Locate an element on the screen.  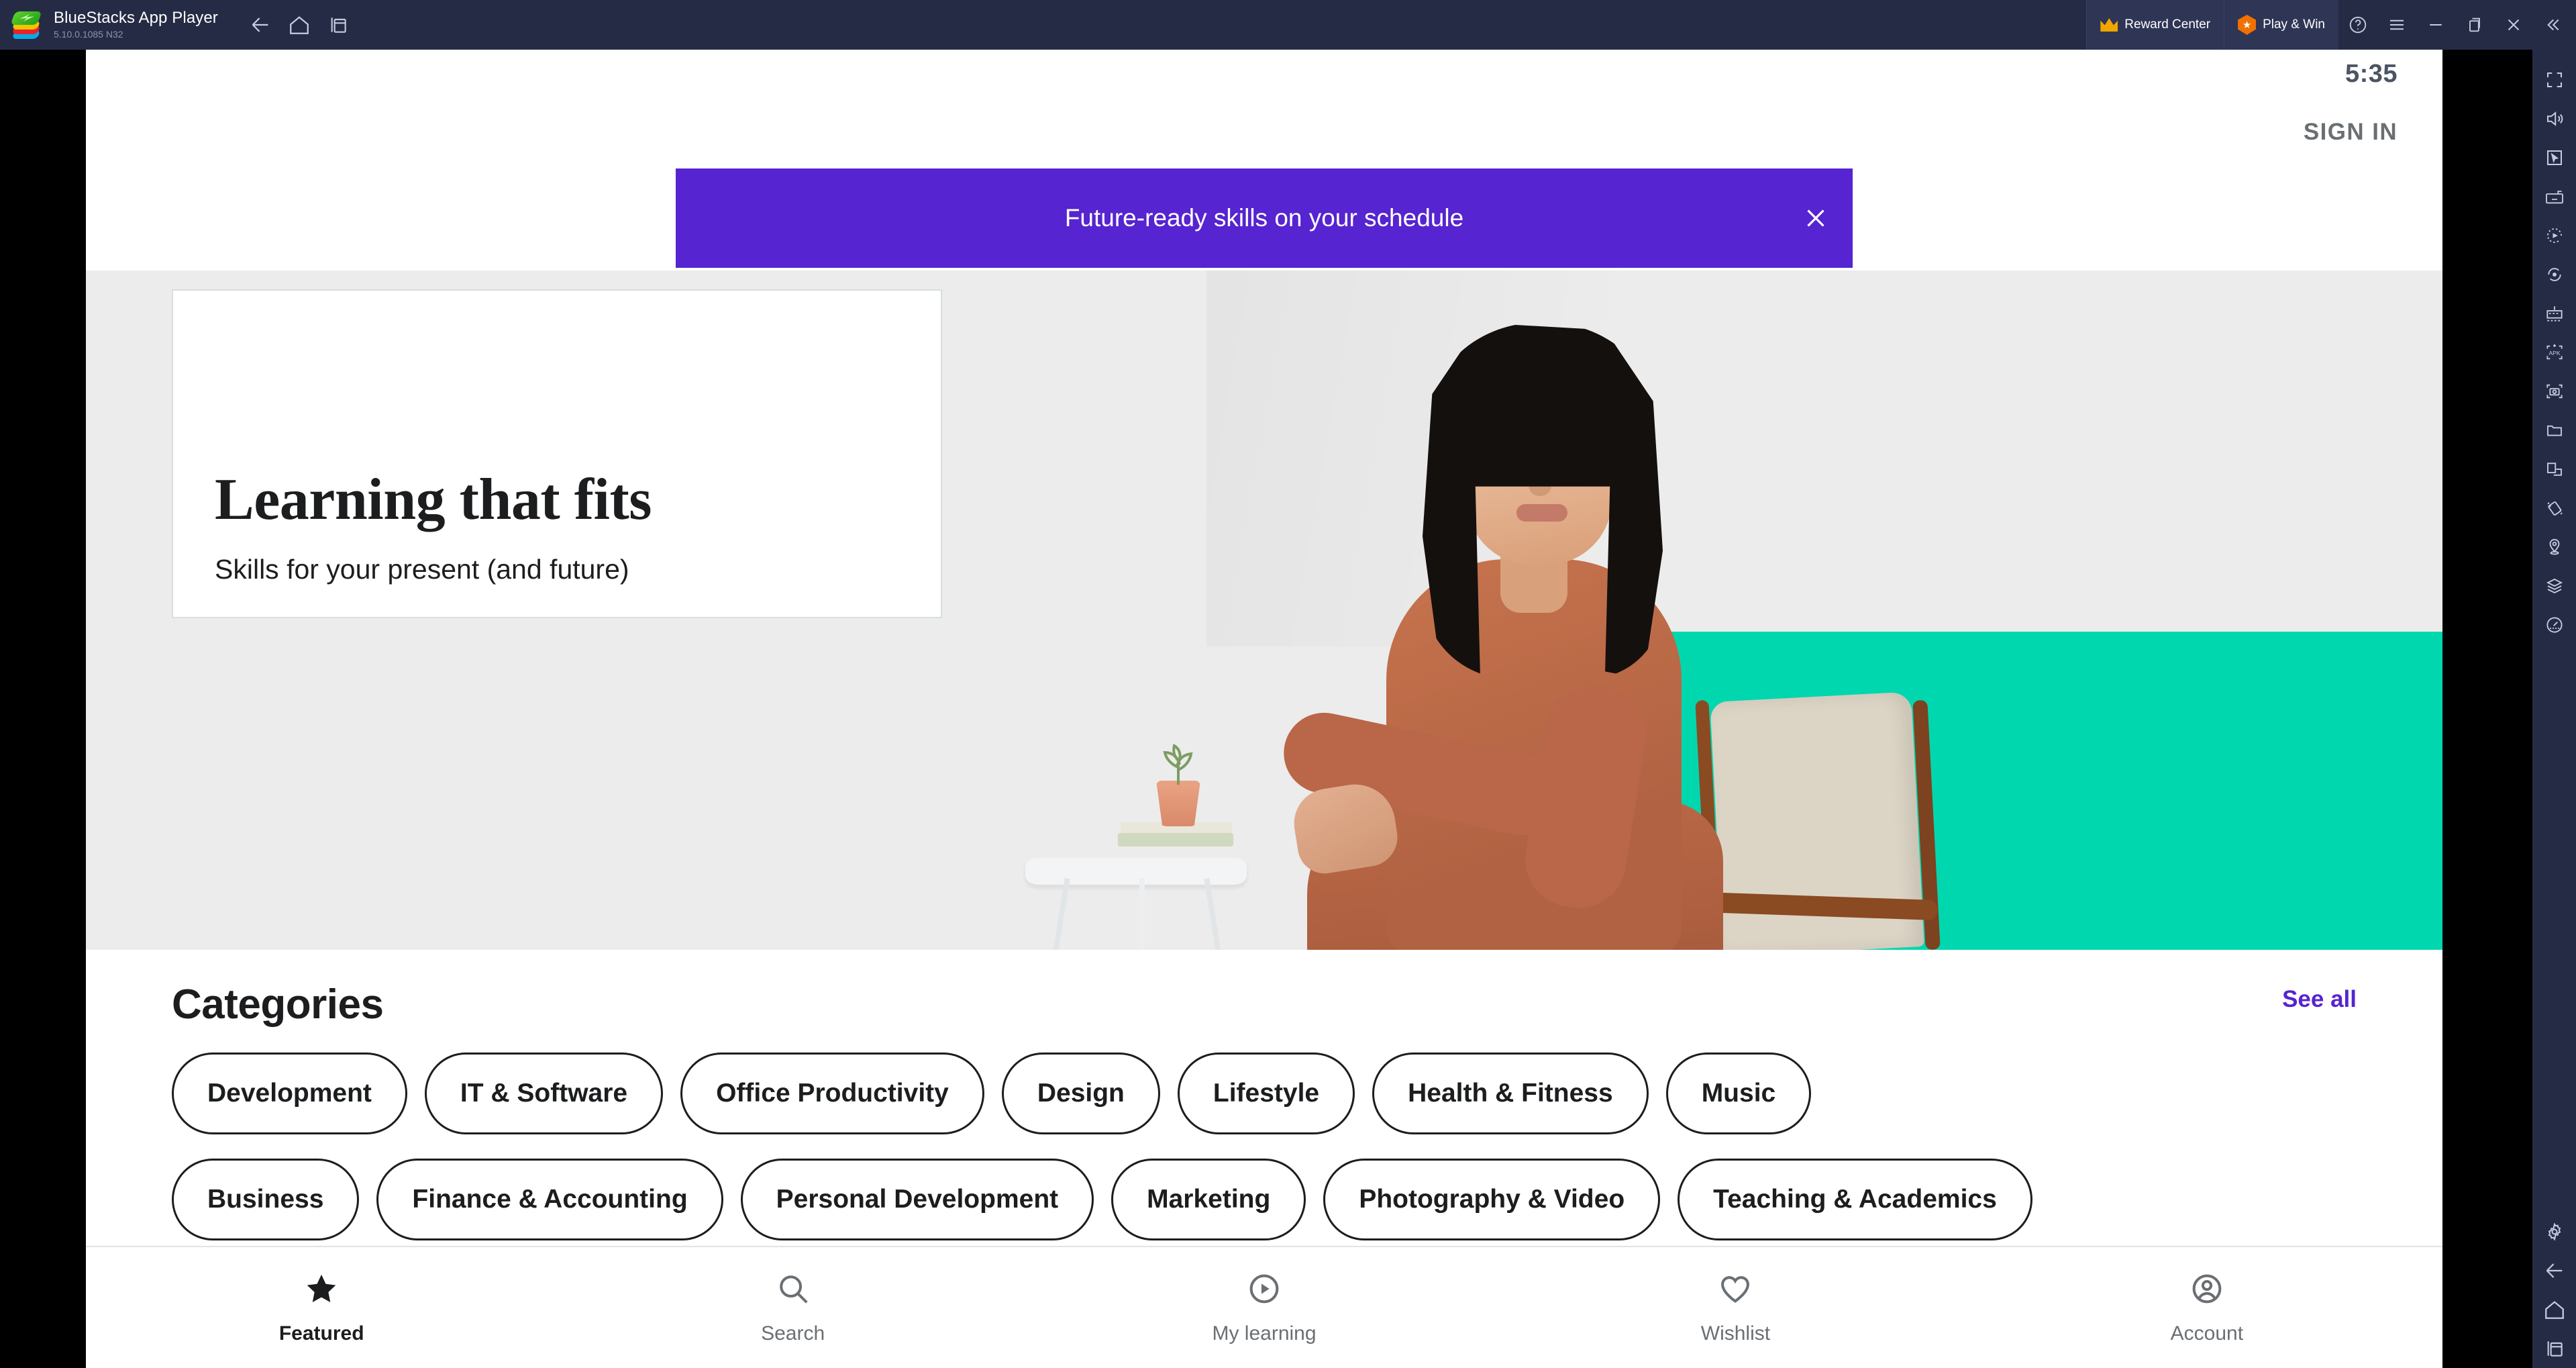
status-clock: 5:35 is located at coordinates (2371, 73).